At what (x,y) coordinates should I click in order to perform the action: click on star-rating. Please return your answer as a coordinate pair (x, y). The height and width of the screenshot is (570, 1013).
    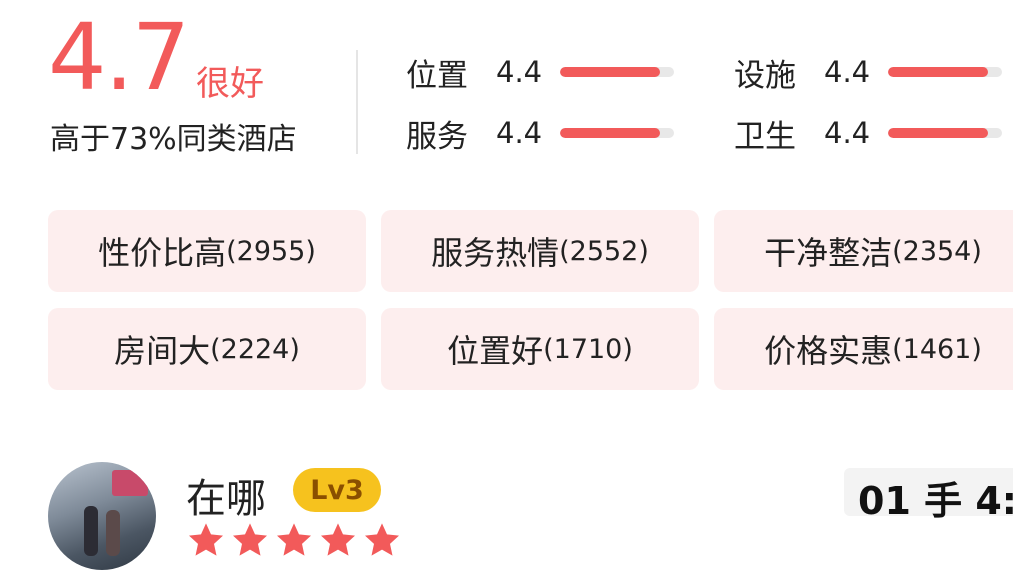
    Looking at the image, I should click on (294, 540).